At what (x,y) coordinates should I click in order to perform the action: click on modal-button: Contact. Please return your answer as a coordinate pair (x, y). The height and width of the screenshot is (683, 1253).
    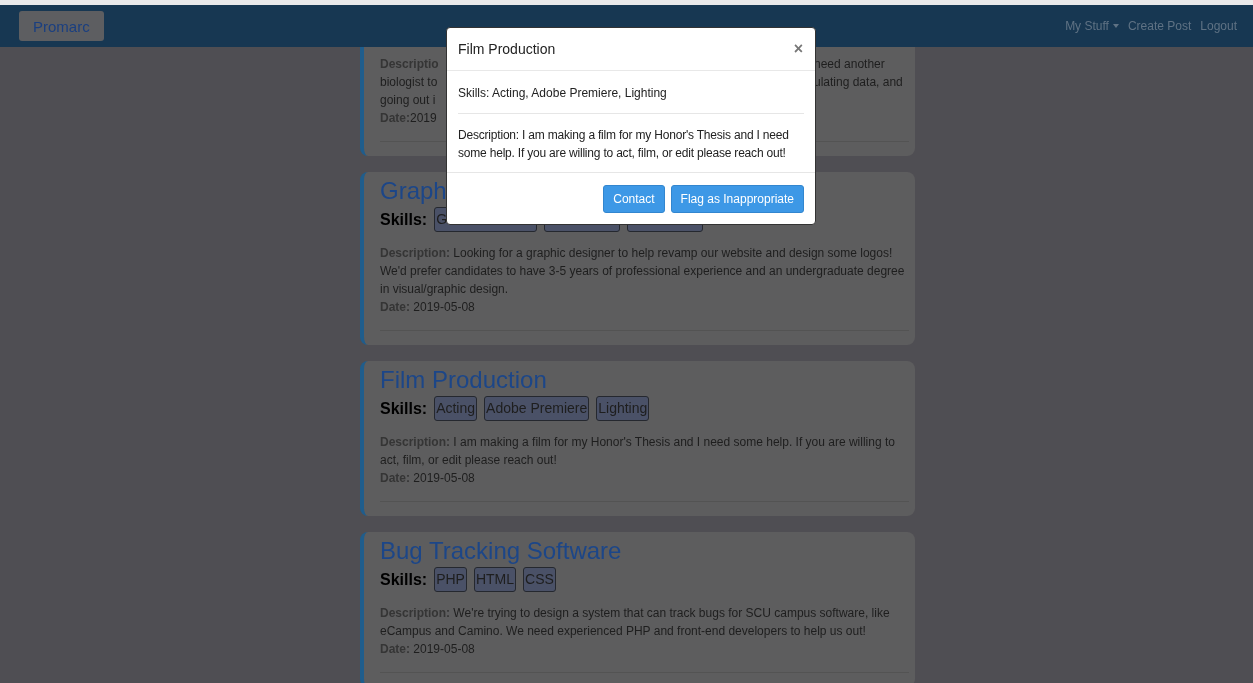
    Looking at the image, I should click on (634, 199).